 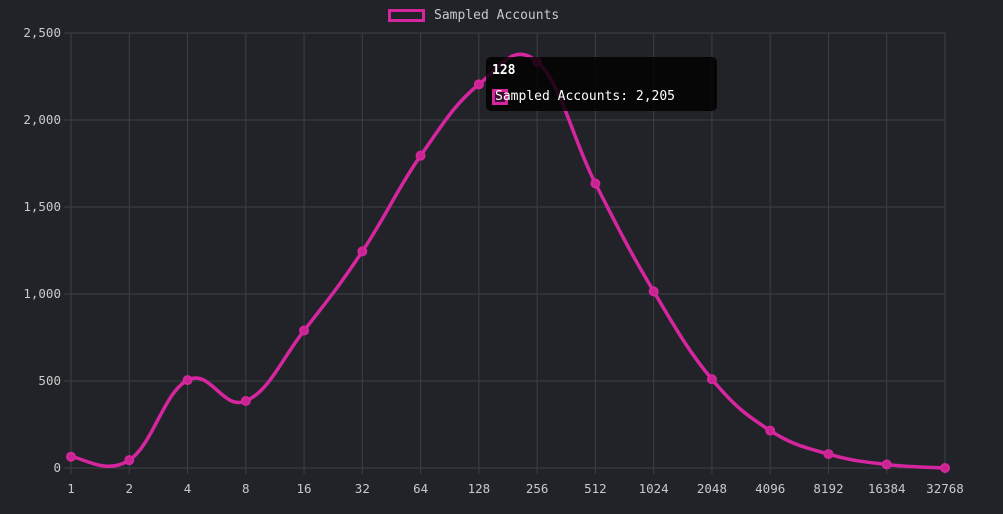 What do you see at coordinates (601, 84) in the screenshot?
I see `tooltip: 128 Sampled Accounts: 2,205` at bounding box center [601, 84].